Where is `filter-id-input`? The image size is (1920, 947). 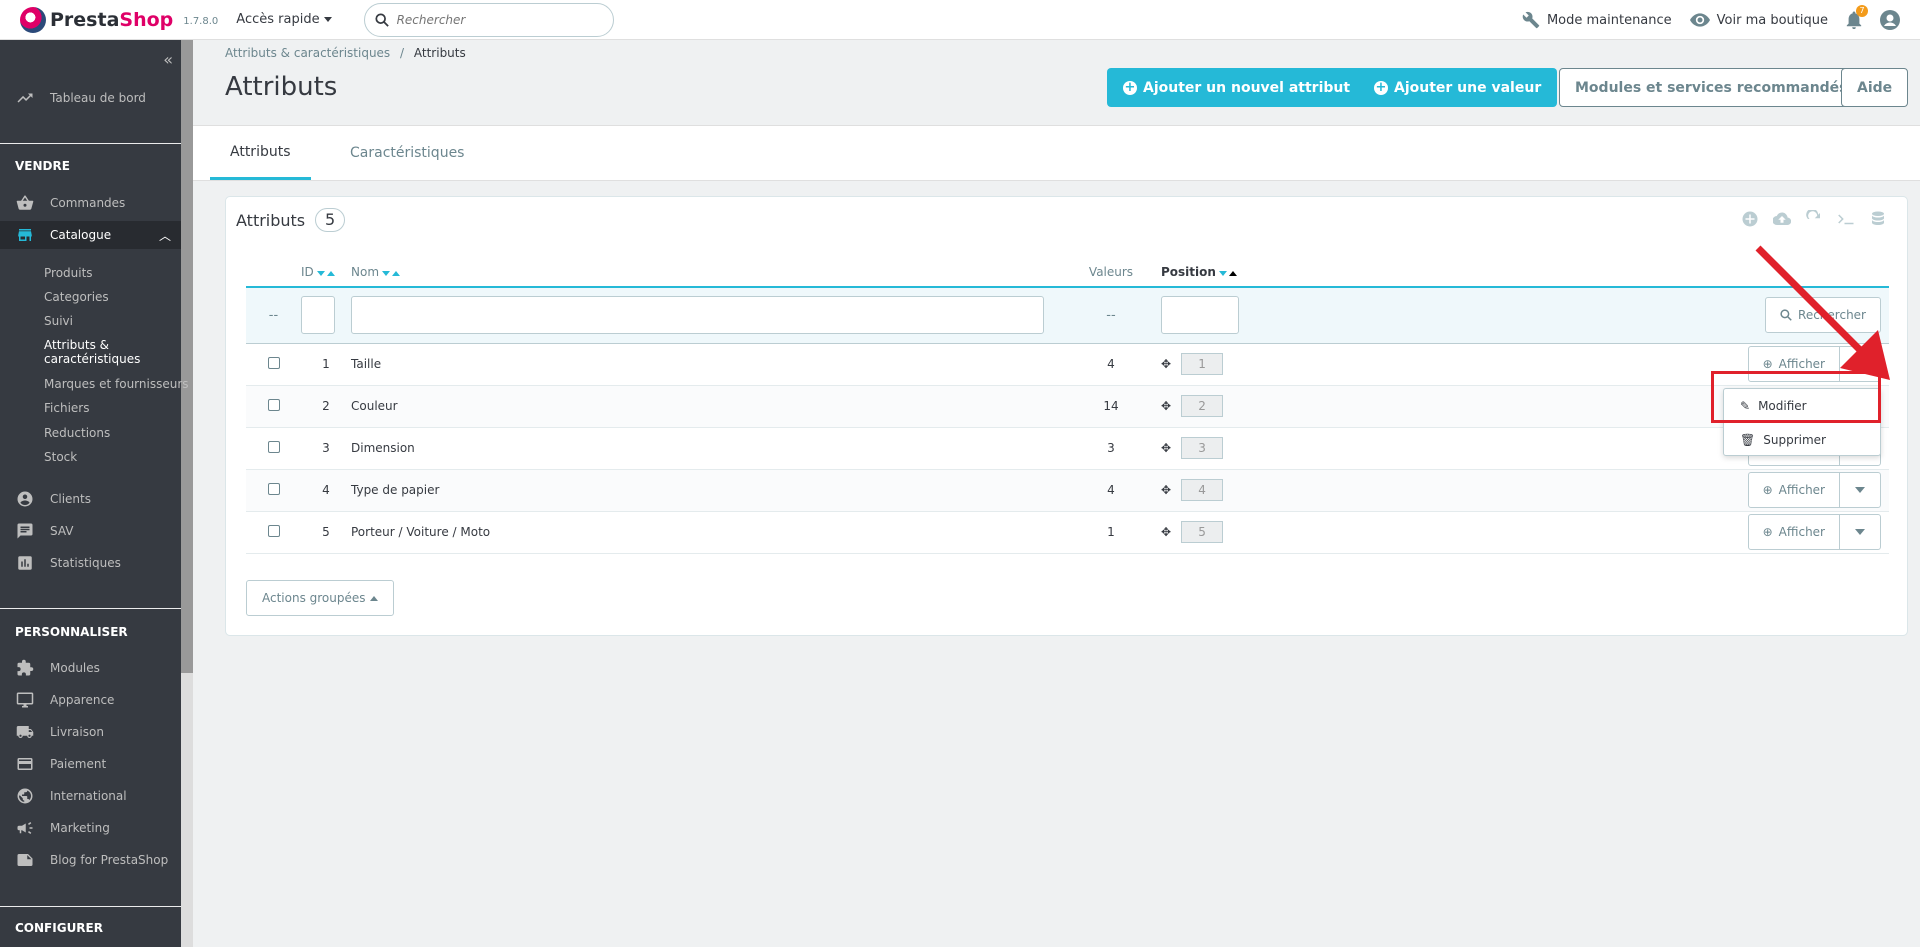
filter-id-input is located at coordinates (318, 315).